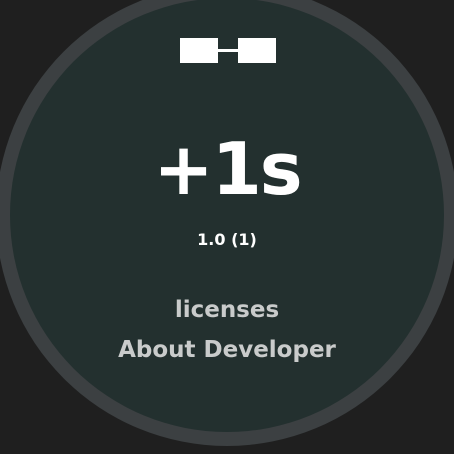  Describe the element at coordinates (227, 350) in the screenshot. I see `about-developer-link: About Developer` at that location.